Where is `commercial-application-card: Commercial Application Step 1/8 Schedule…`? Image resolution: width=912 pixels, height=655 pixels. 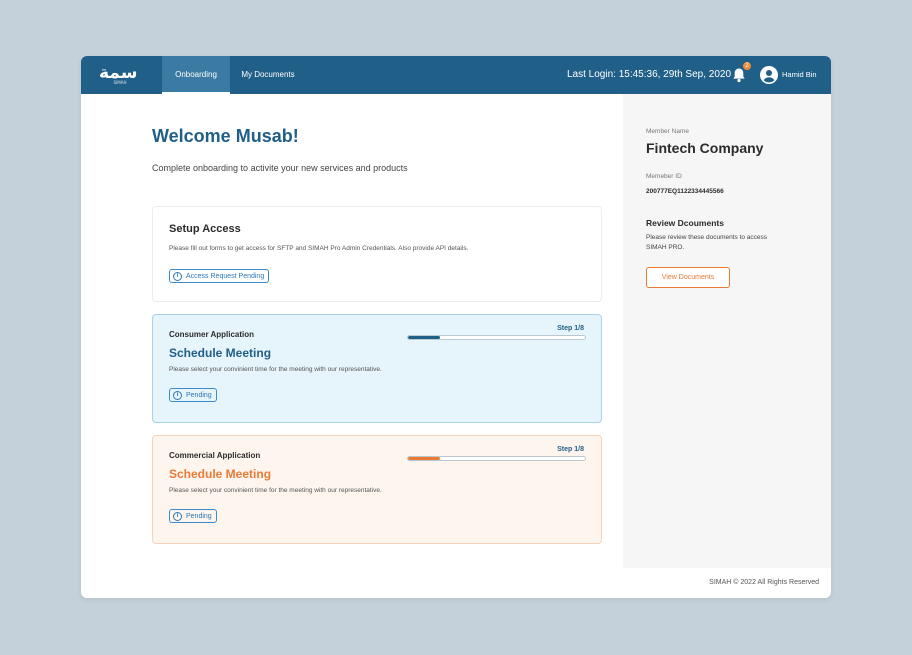
commercial-application-card: Commercial Application Step 1/8 Schedule… is located at coordinates (377, 489).